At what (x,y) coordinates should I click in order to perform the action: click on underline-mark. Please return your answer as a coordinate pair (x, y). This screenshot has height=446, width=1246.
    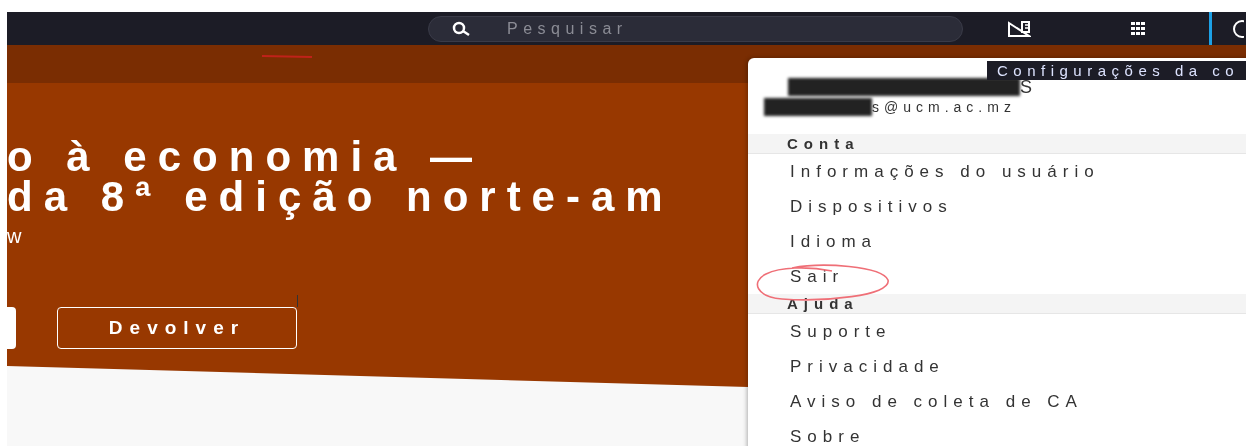
    Looking at the image, I should click on (287, 56).